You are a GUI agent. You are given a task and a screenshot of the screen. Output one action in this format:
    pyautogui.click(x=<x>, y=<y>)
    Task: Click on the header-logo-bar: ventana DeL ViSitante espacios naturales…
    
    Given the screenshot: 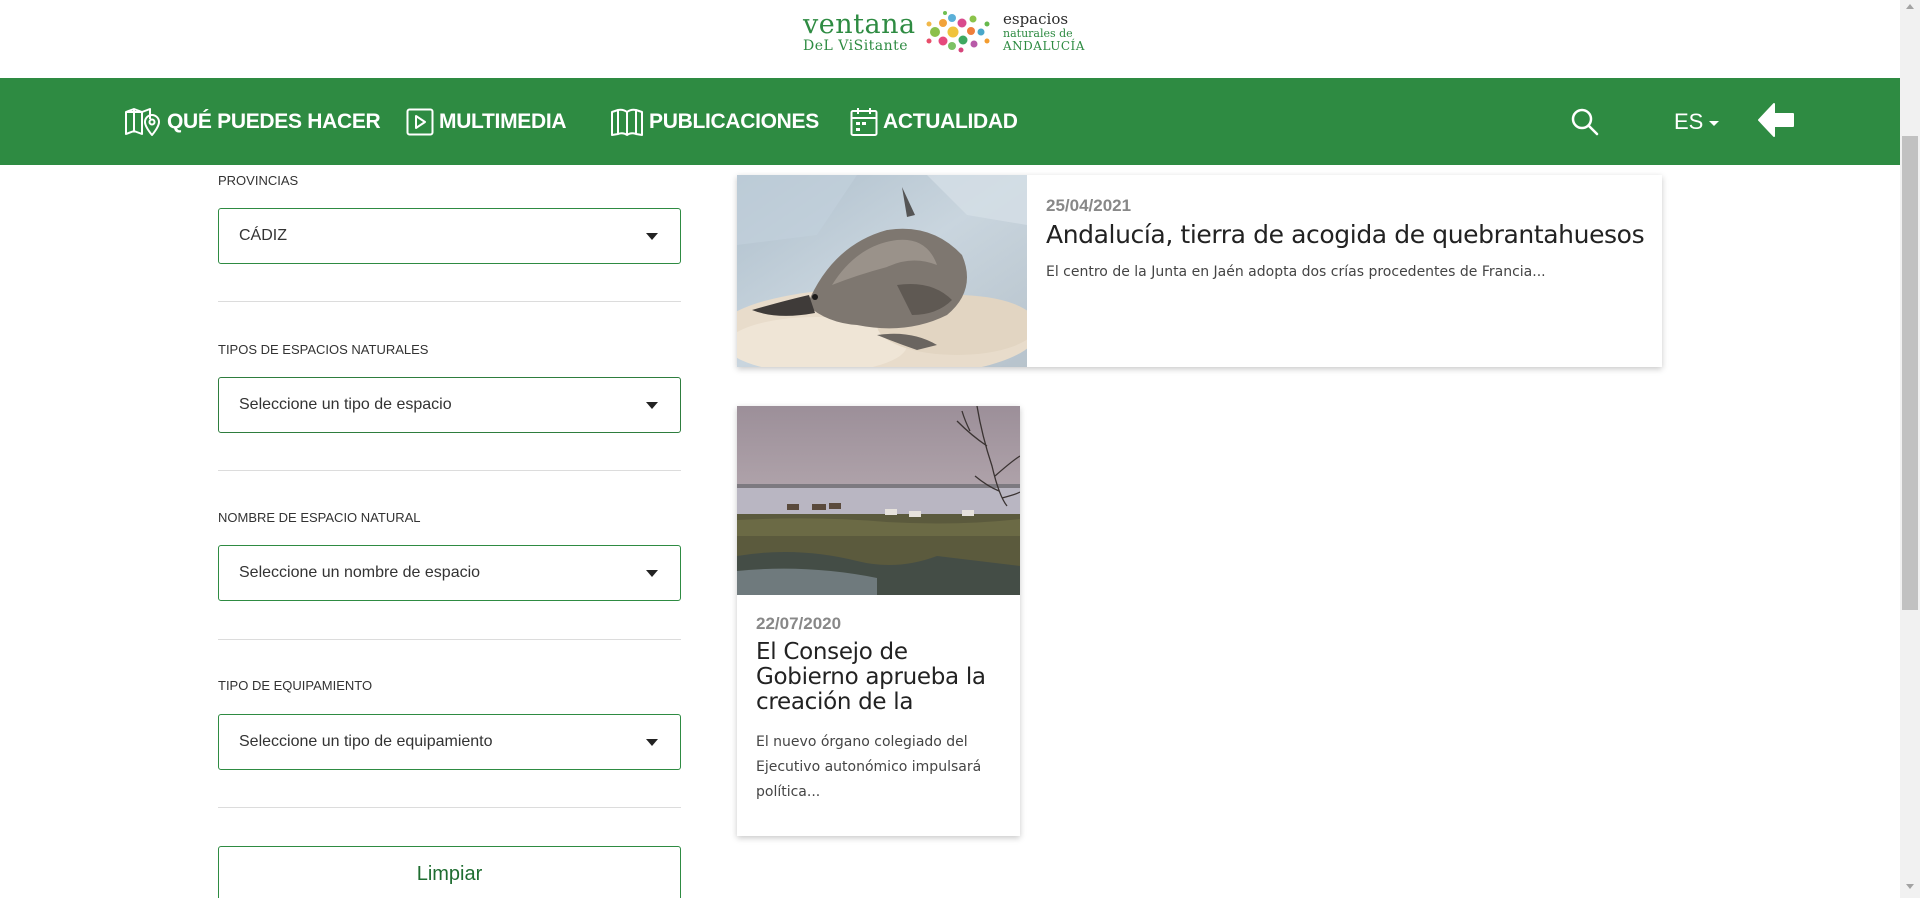 What is the action you would take?
    pyautogui.click(x=950, y=39)
    